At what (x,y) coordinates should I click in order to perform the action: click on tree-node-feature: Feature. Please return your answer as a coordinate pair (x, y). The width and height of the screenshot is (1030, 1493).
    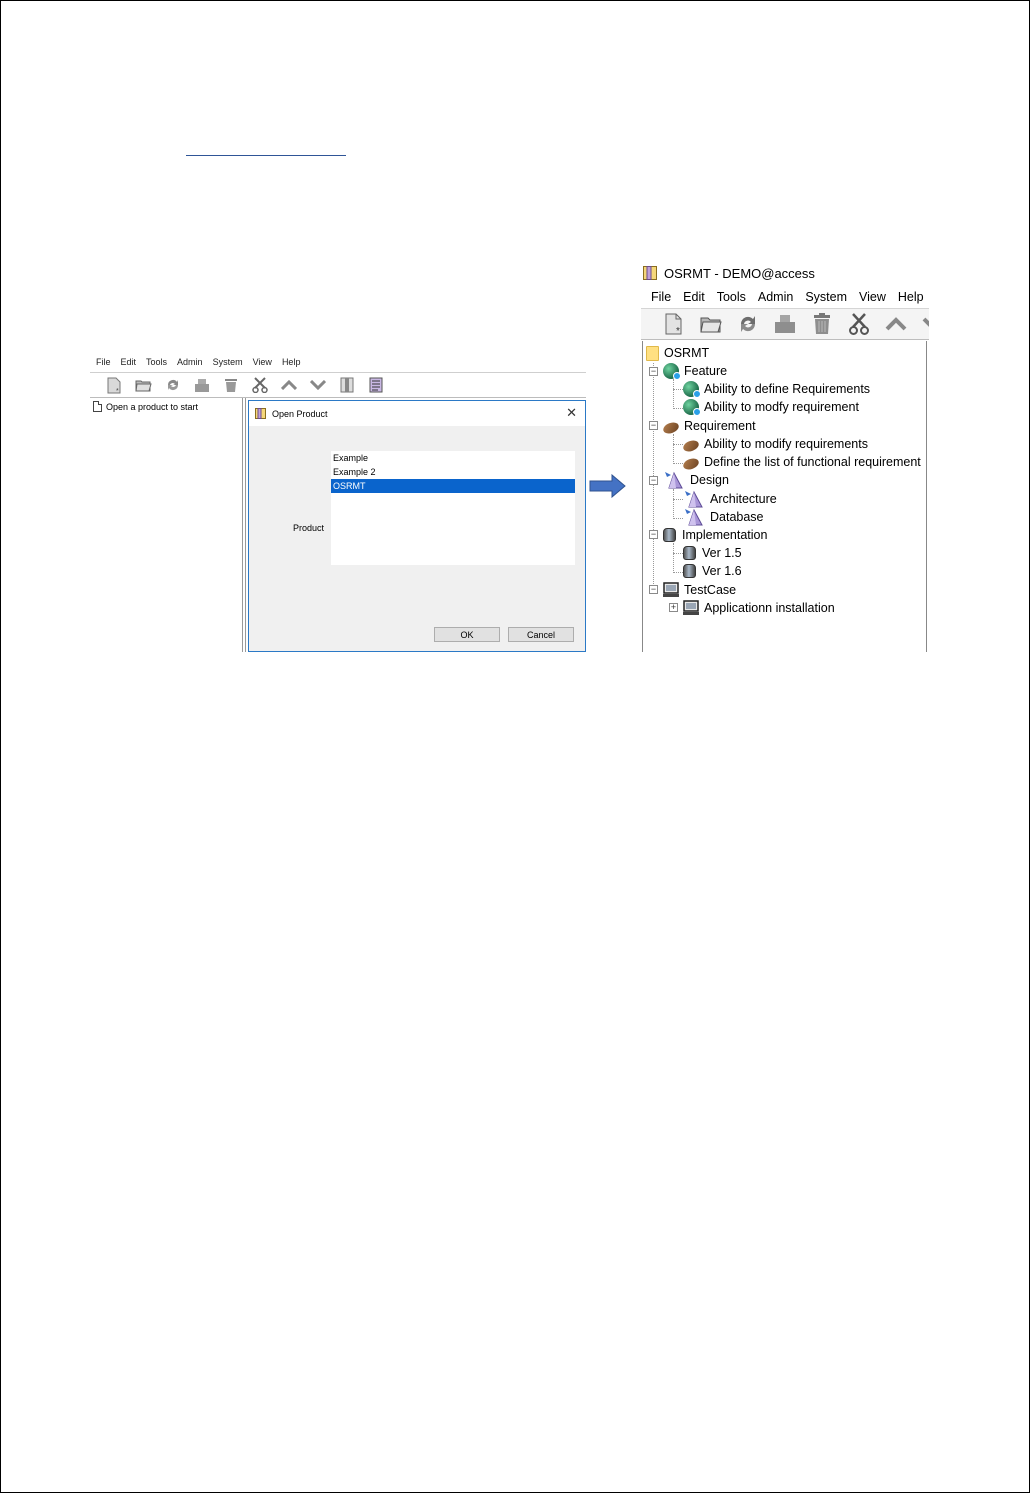
    Looking at the image, I should click on (695, 371).